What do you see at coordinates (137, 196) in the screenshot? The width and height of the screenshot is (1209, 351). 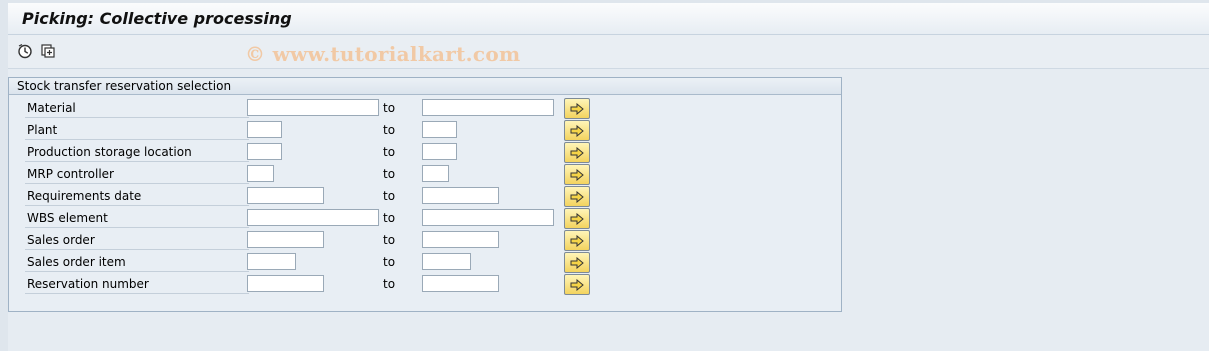 I see `field-label: Requirements date` at bounding box center [137, 196].